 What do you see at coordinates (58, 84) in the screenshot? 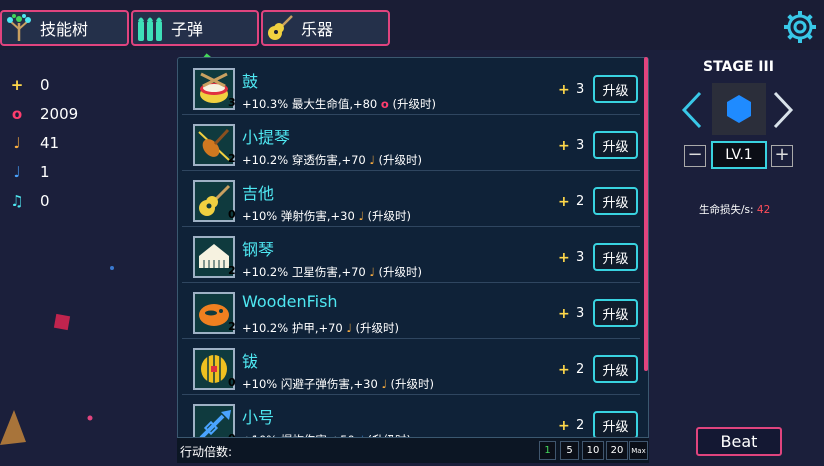
I see `stat-row-plus: + 0` at bounding box center [58, 84].